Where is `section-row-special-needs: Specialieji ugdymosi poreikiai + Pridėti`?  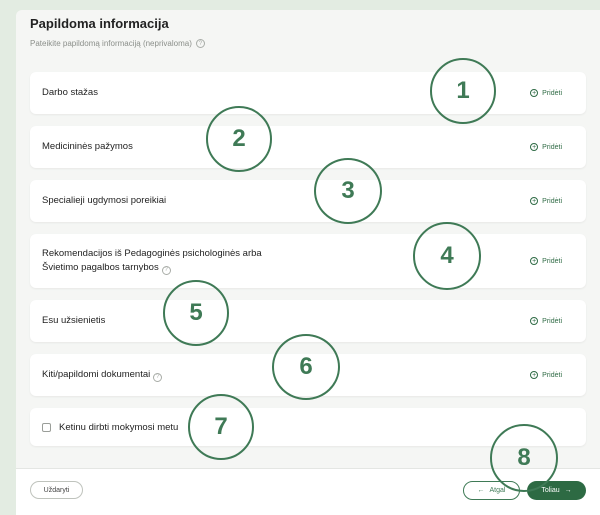 section-row-special-needs: Specialieji ugdymosi poreikiai + Pridėti is located at coordinates (308, 201).